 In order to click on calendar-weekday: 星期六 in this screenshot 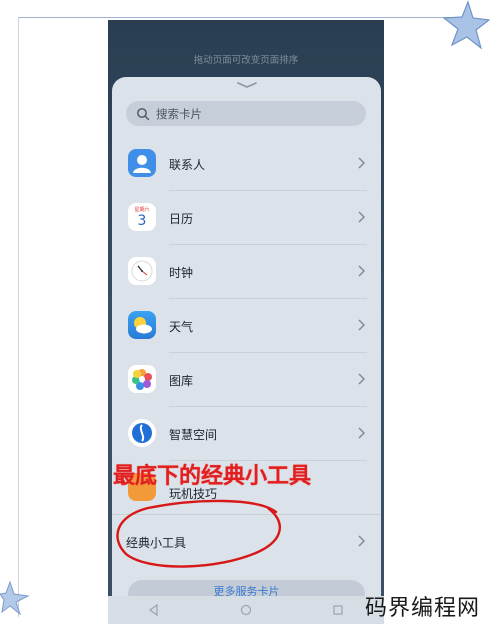, I will do `click(142, 210)`.